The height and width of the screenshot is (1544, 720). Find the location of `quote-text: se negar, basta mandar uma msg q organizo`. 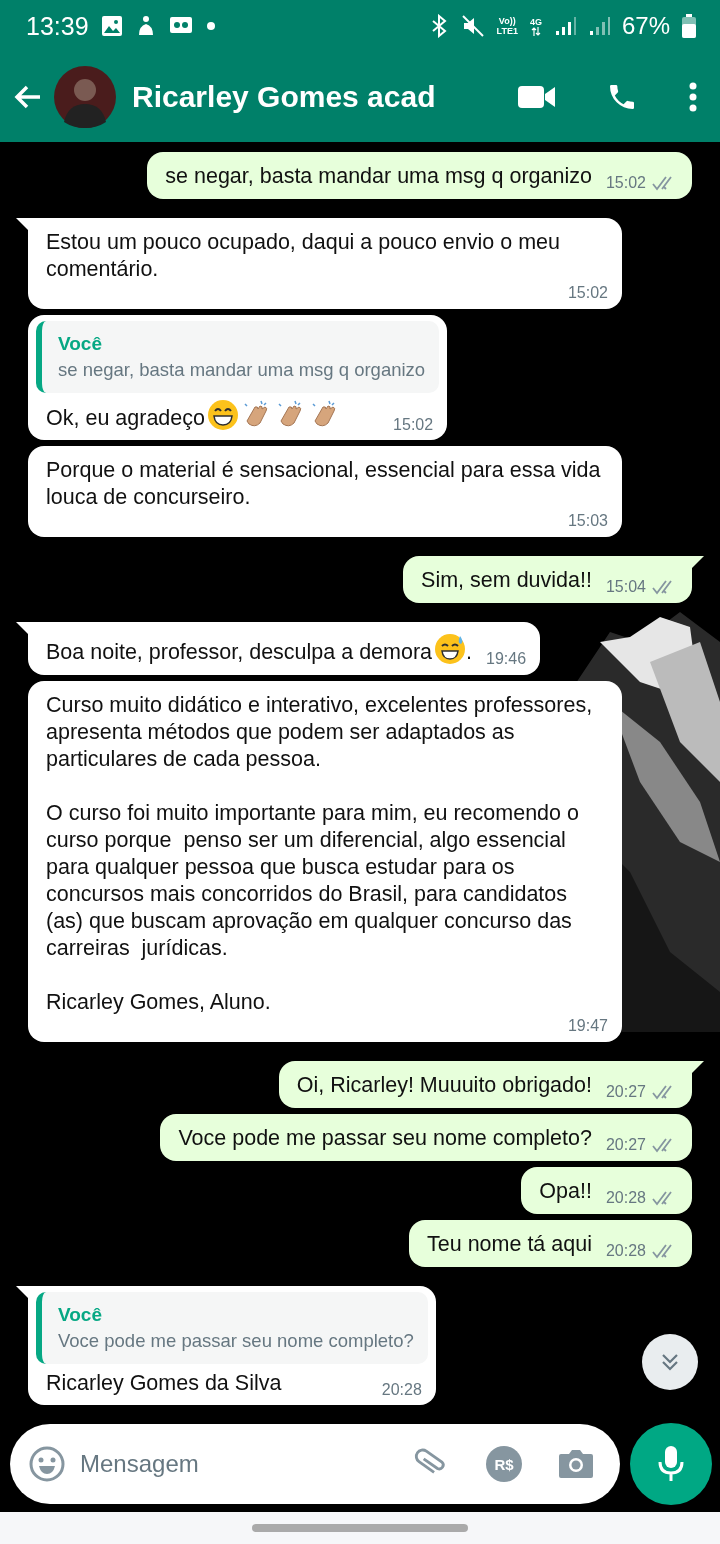

quote-text: se negar, basta mandar uma msg q organizo is located at coordinates (242, 370).